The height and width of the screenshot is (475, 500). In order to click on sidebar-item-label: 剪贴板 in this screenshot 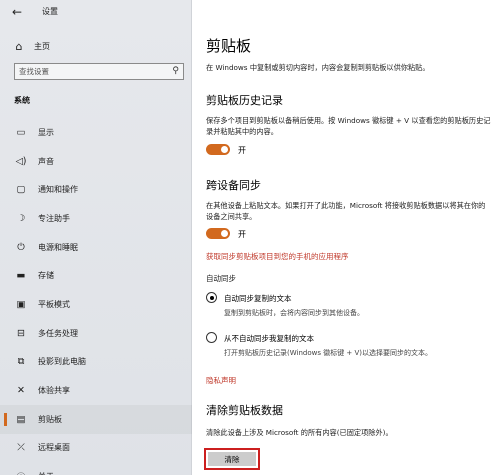, I will do `click(50, 419)`.